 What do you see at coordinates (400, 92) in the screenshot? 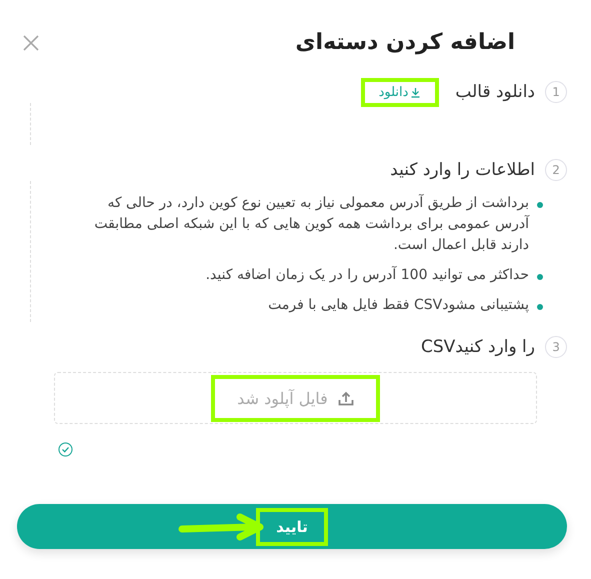
I see `download-link: دانلود` at bounding box center [400, 92].